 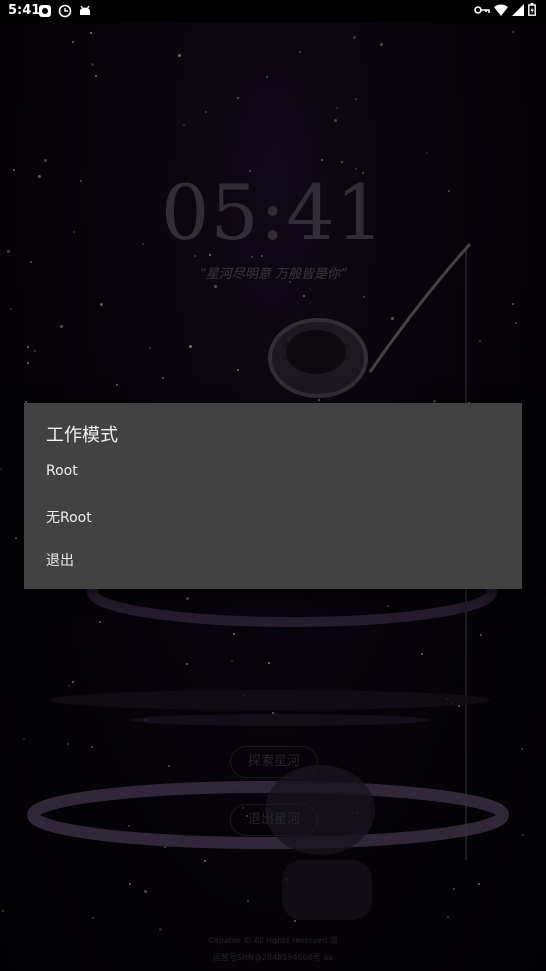 I want to click on option-label: 无Root, so click(x=69, y=518).